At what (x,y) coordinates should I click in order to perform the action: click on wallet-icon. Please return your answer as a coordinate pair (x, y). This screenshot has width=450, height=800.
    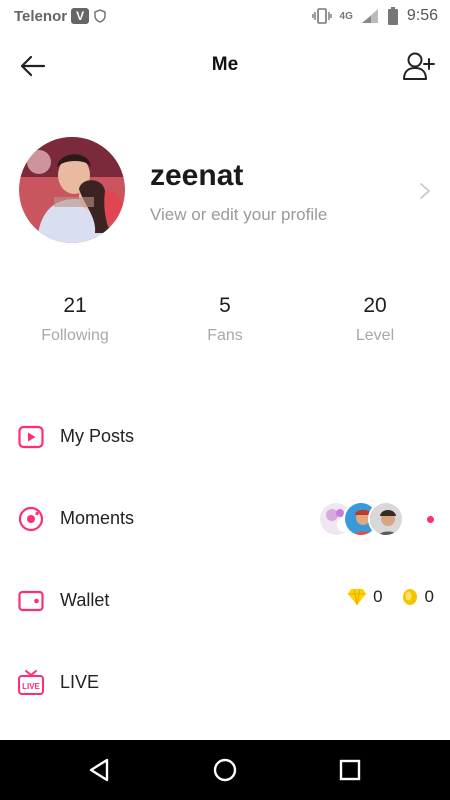
    Looking at the image, I should click on (31, 601).